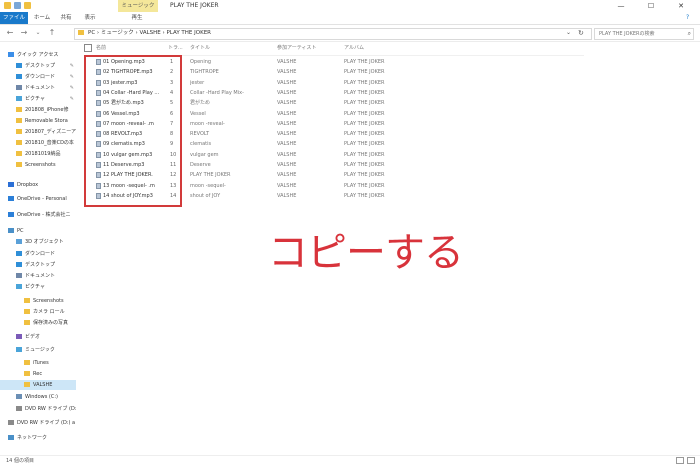 The width and height of the screenshot is (700, 468). I want to click on sidebar-item: 保存済みの写真, so click(38, 323).